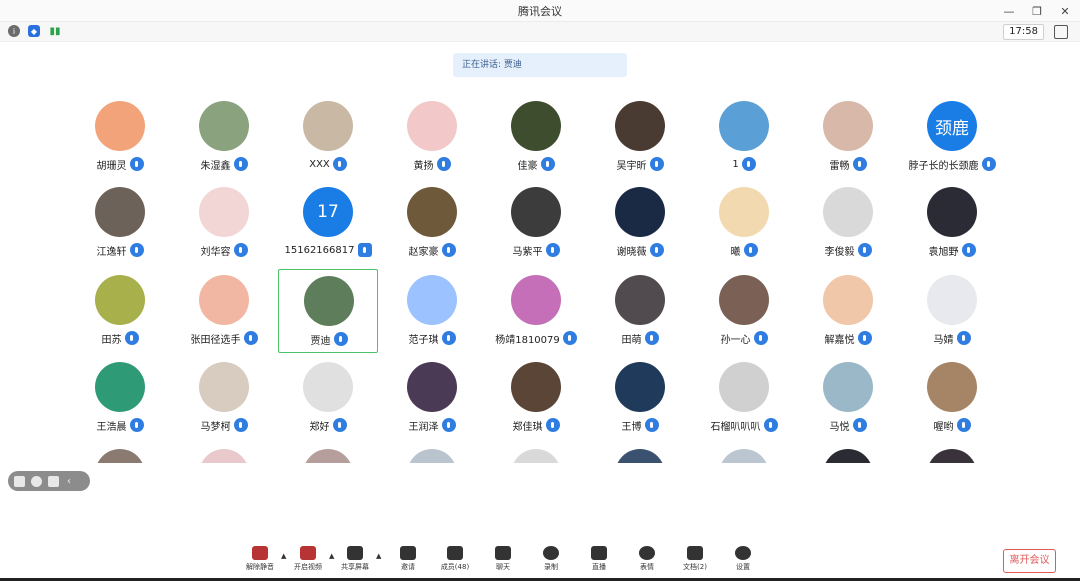  Describe the element at coordinates (744, 164) in the screenshot. I see `participant-name-row: 1` at that location.